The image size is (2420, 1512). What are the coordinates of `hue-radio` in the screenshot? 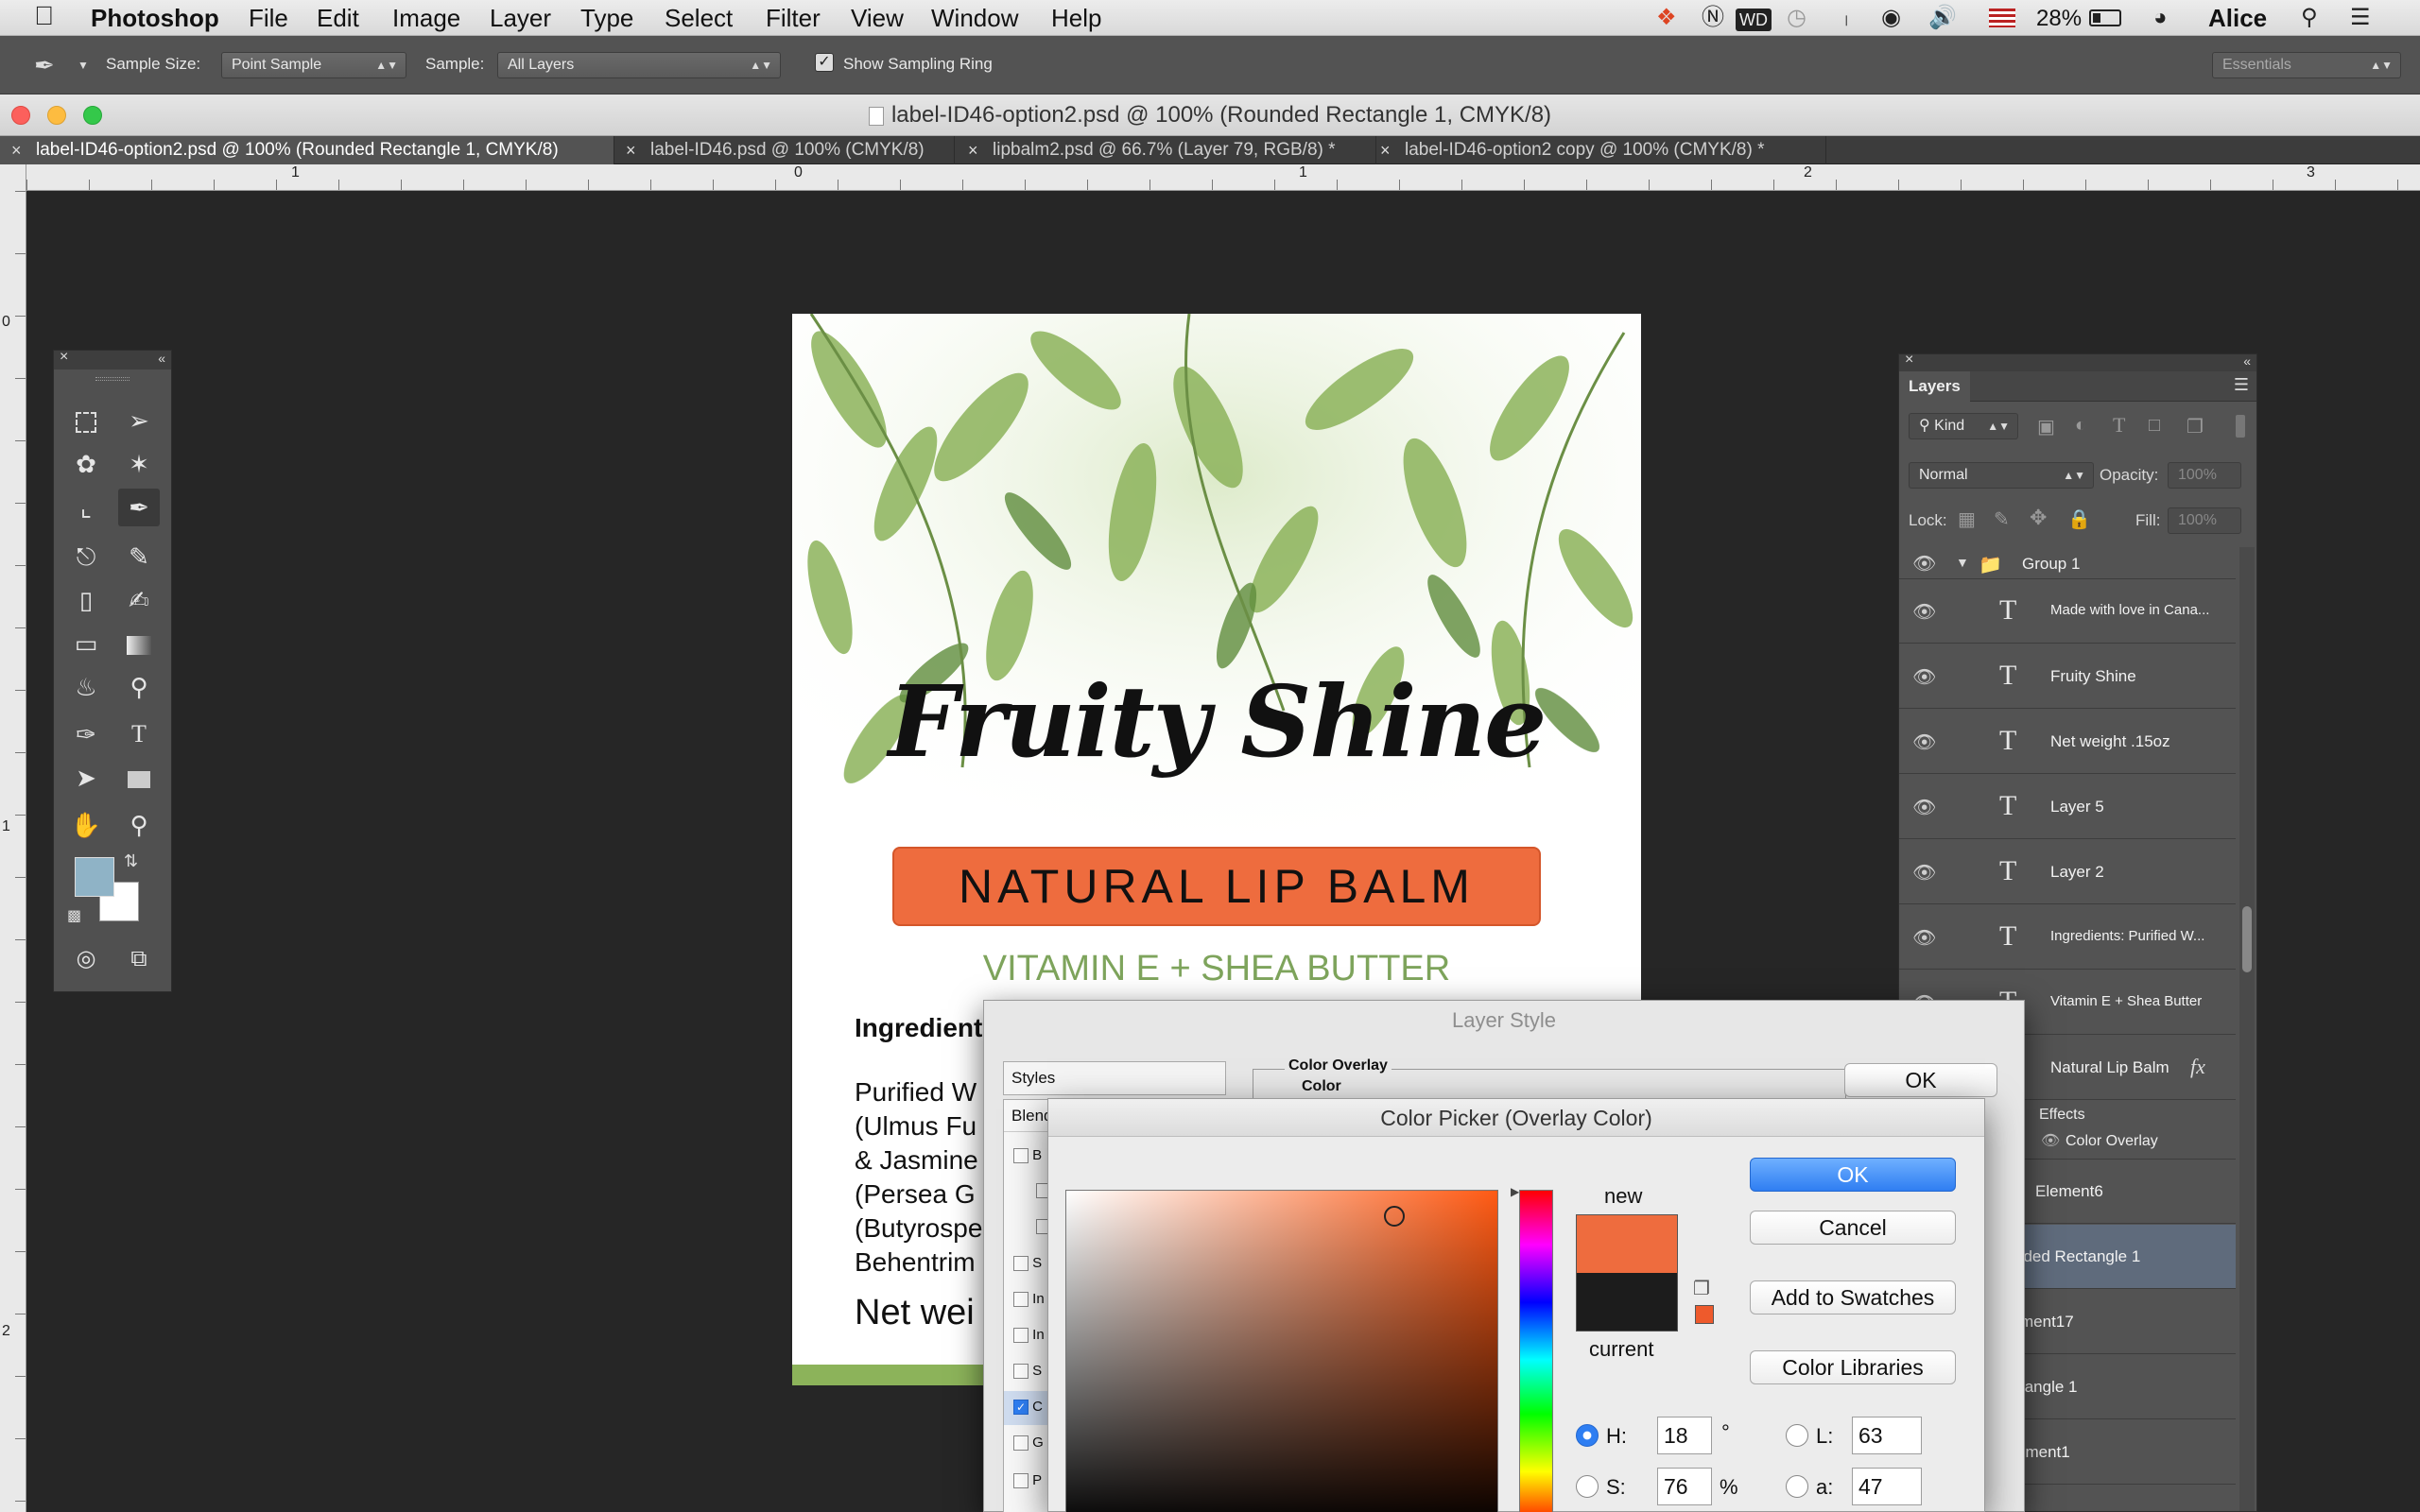 It's located at (1587, 1435).